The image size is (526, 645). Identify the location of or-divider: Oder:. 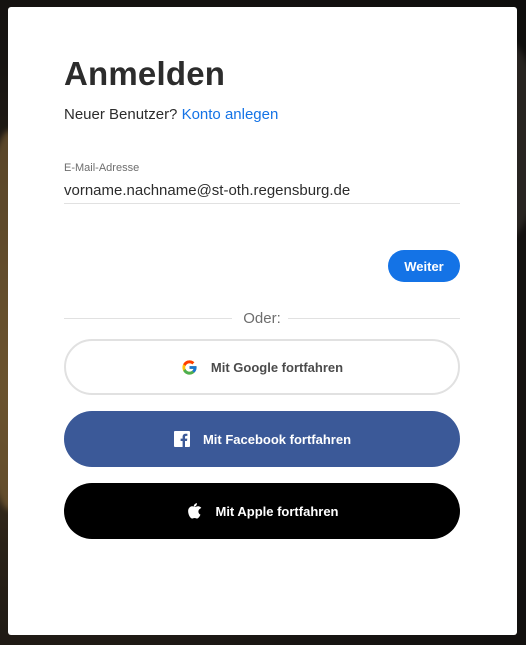
(262, 319).